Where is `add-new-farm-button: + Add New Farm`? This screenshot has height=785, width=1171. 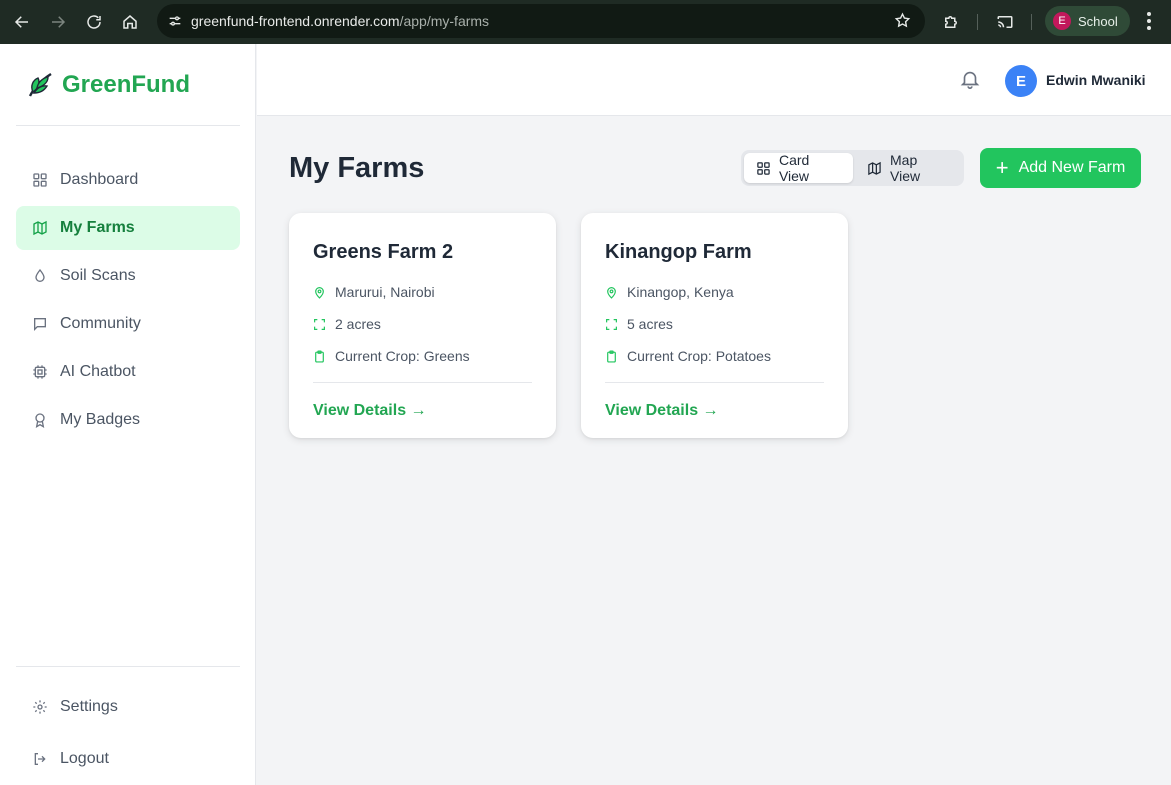
add-new-farm-button: + Add New Farm is located at coordinates (1060, 168).